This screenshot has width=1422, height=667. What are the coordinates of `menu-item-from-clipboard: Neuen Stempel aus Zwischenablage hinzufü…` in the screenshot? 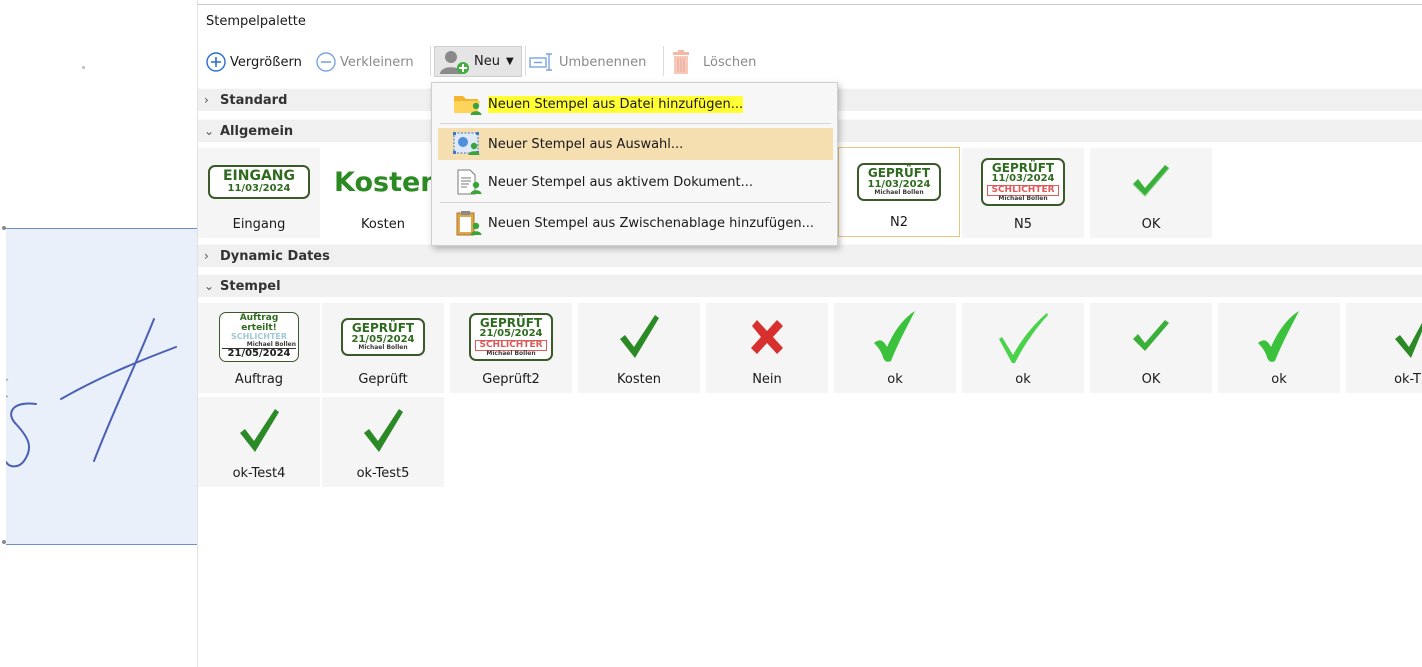 It's located at (635, 223).